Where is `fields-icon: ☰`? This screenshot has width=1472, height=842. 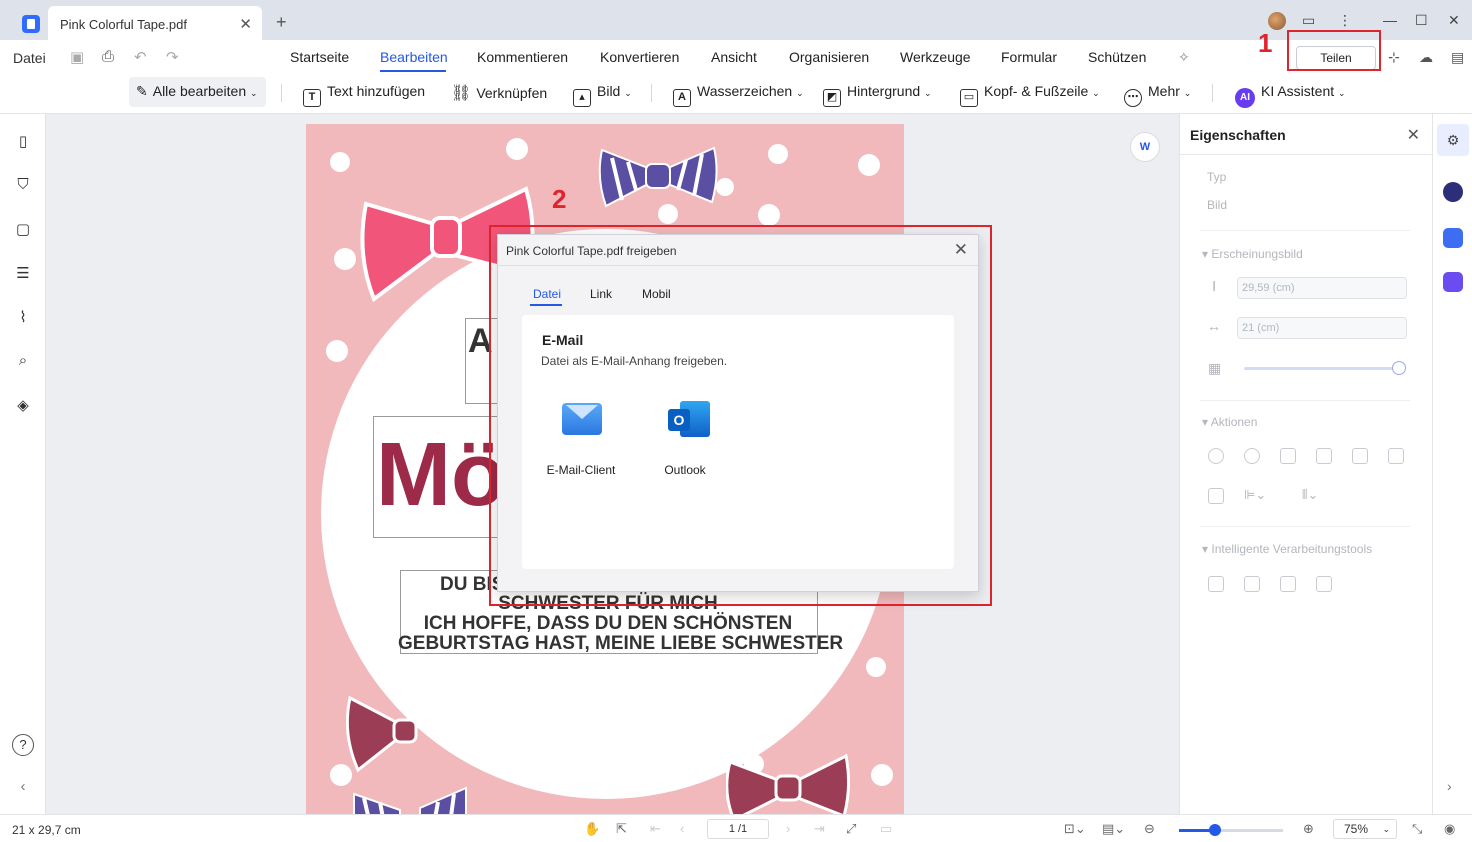
fields-icon: ☰ is located at coordinates (23, 273).